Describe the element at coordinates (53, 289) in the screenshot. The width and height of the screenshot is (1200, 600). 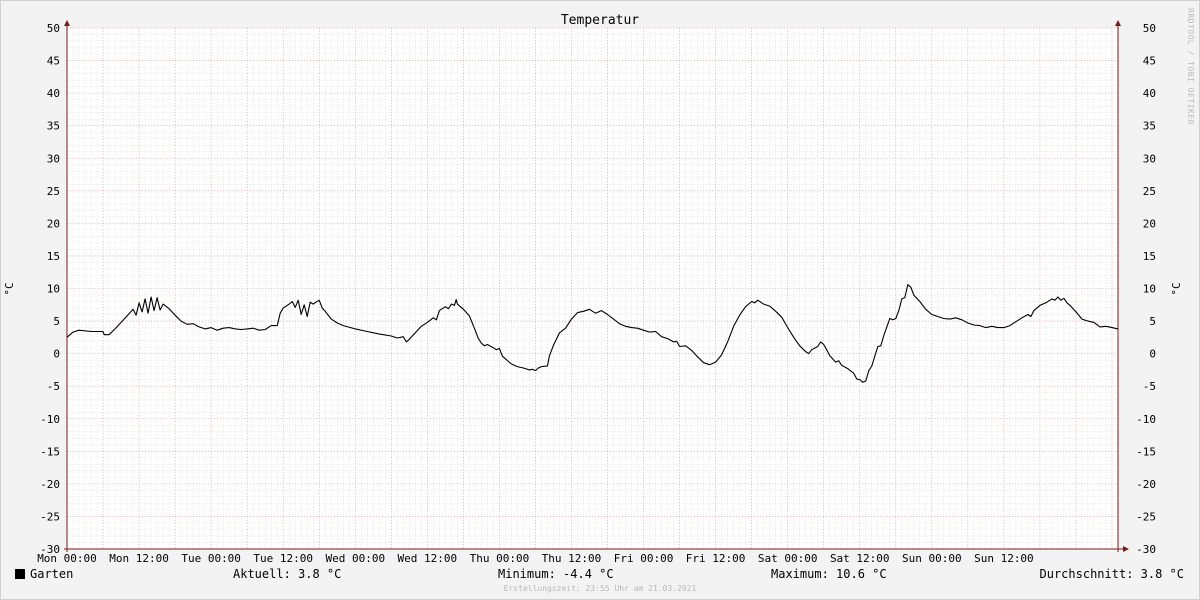
I see `y-tick-label: 10` at that location.